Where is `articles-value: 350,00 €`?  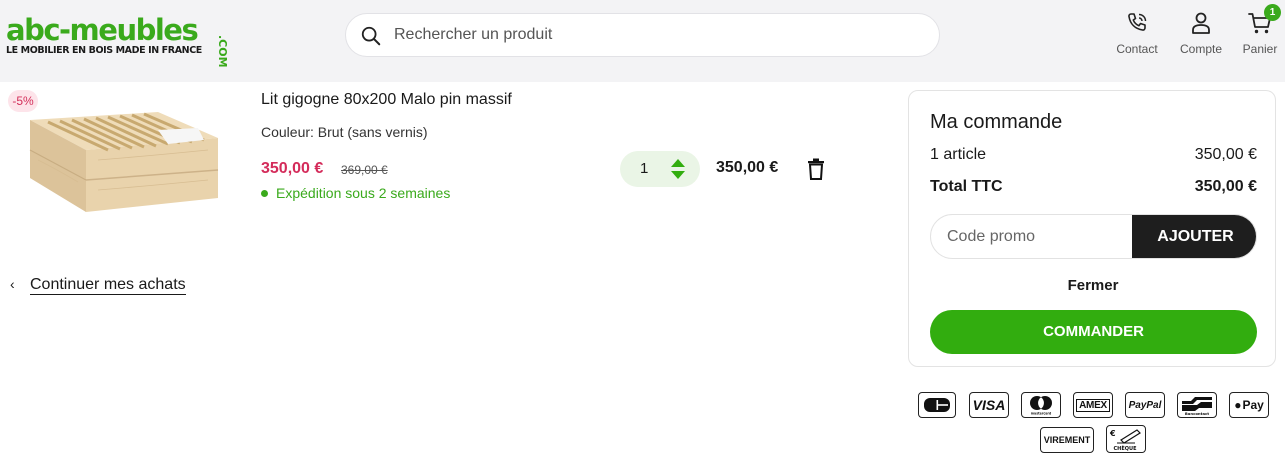
articles-value: 350,00 € is located at coordinates (1225, 154).